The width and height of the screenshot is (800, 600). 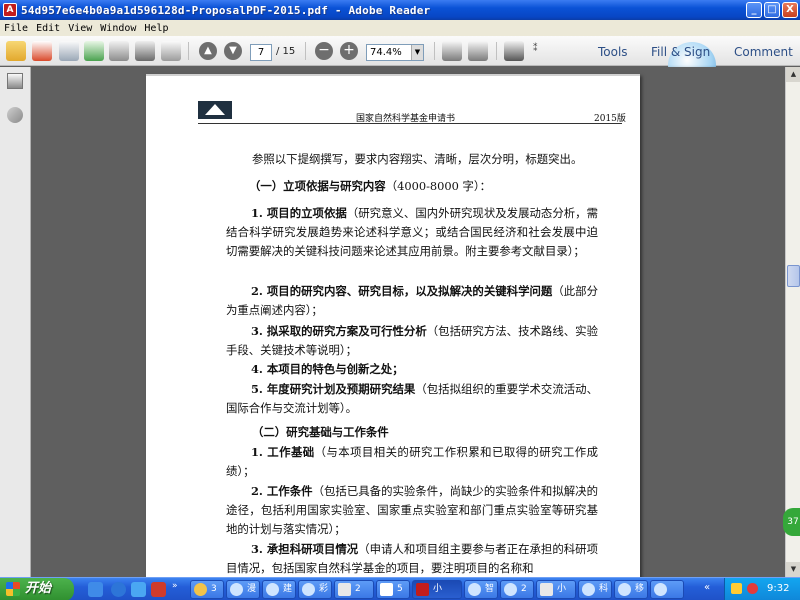 I want to click on task-item: 彩, so click(x=315, y=589).